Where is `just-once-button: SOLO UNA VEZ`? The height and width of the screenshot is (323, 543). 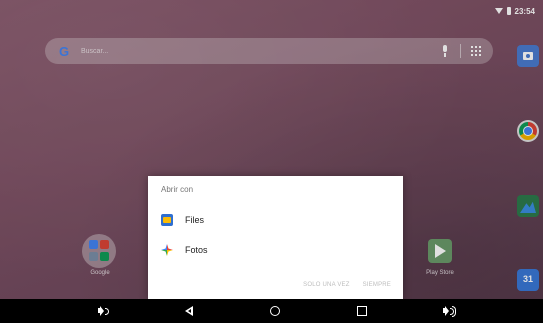
just-once-button: SOLO UNA VEZ is located at coordinates (326, 285).